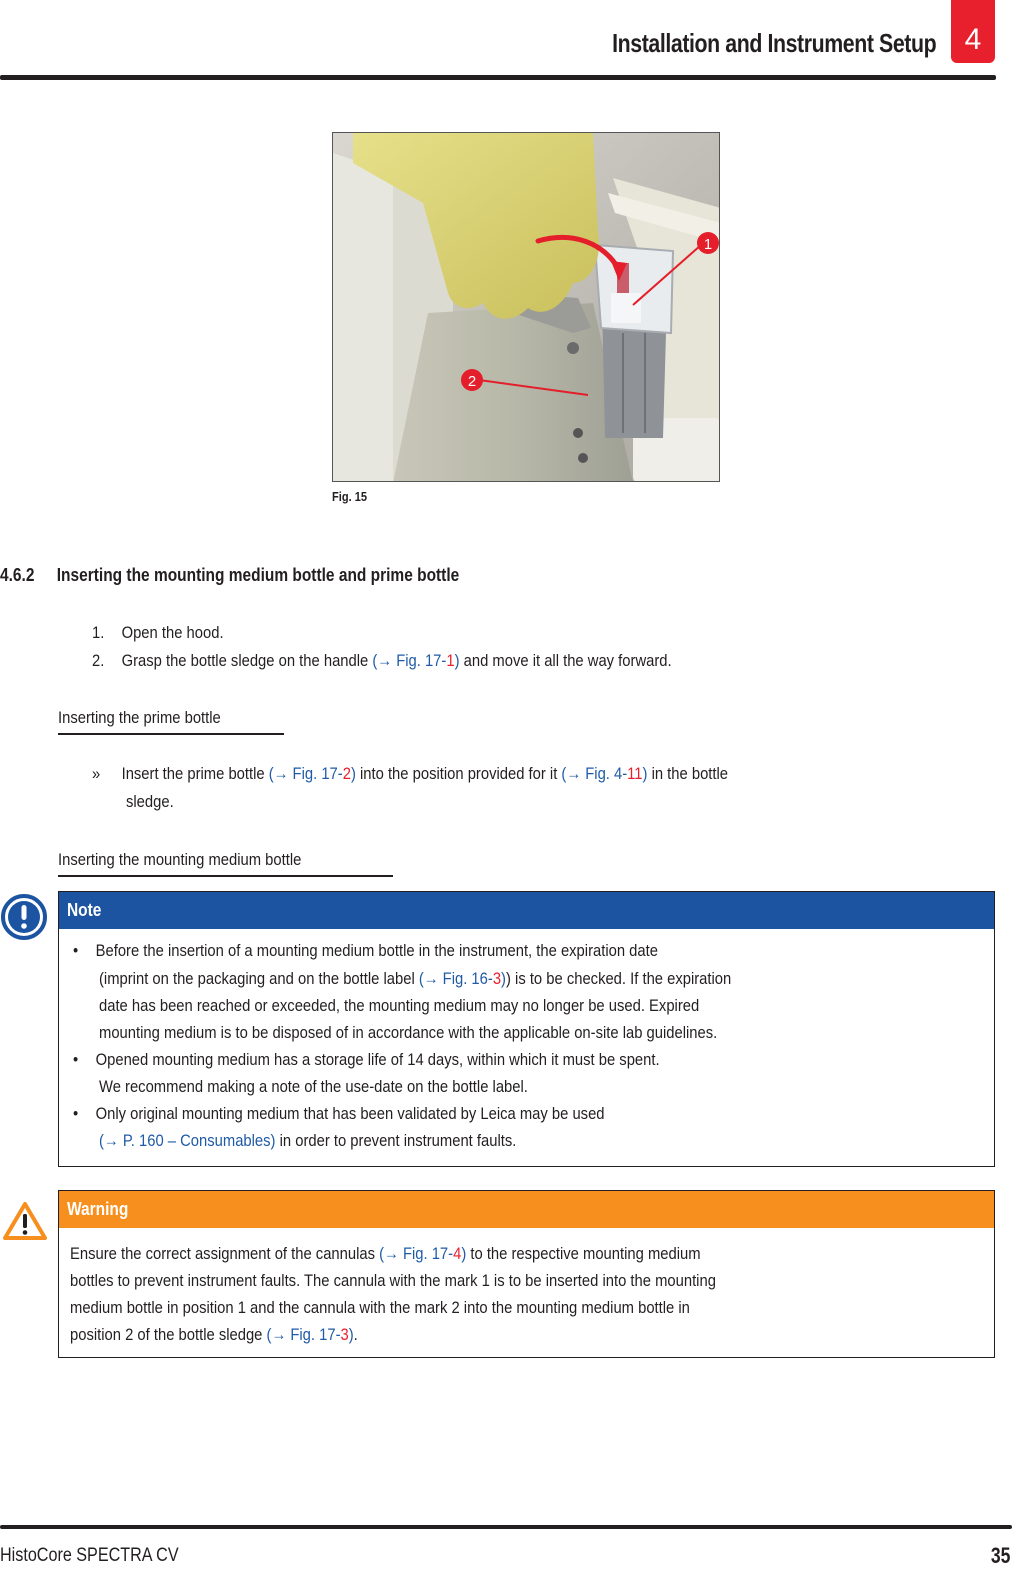 This screenshot has width=1012, height=1595. What do you see at coordinates (98, 660) in the screenshot?
I see `step-number: 2.` at bounding box center [98, 660].